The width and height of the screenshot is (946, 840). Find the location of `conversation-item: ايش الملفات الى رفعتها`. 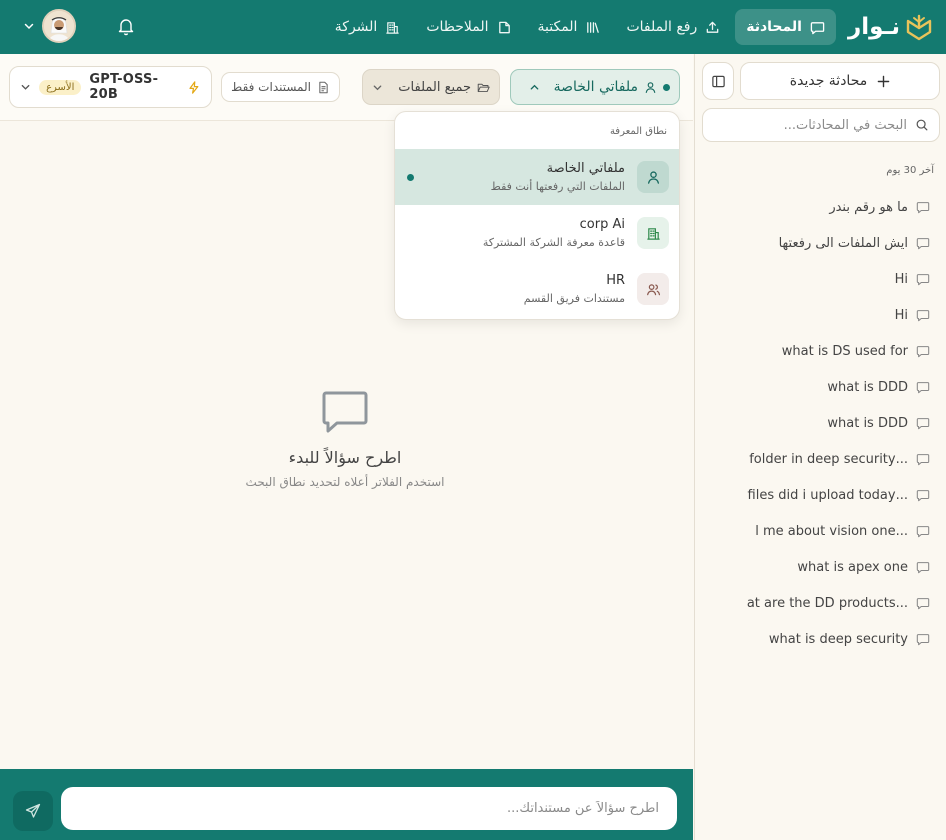

conversation-item: ايش الملفات الى رفعتها is located at coordinates (818, 243).